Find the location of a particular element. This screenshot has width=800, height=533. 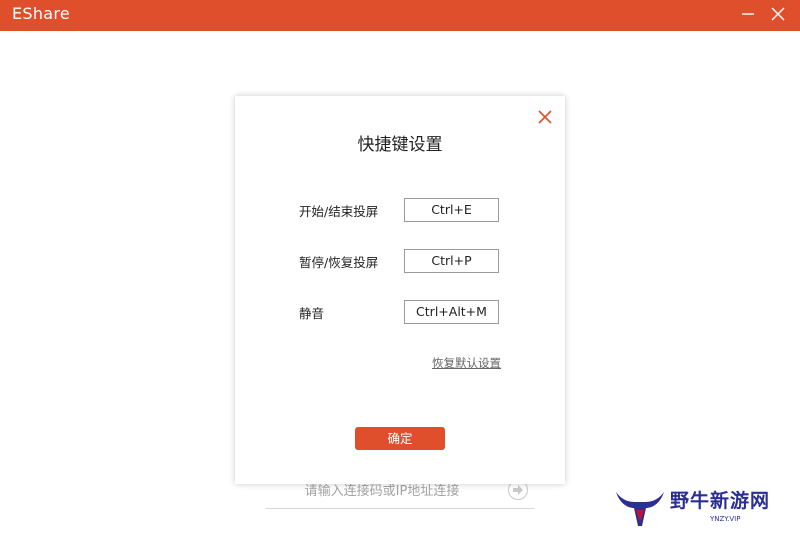

restore-defaults-link: 恢复默认设置 is located at coordinates (466, 363).